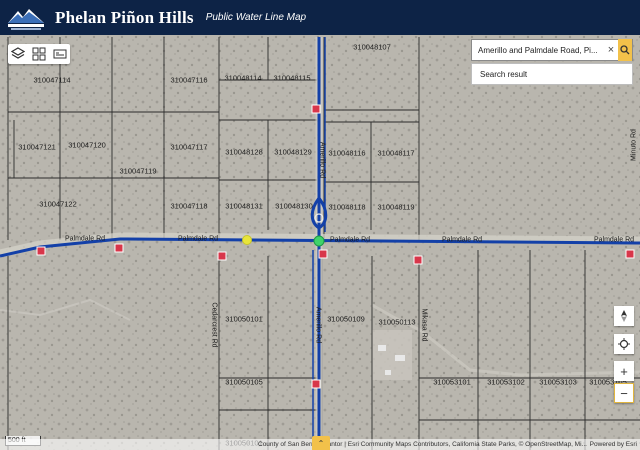 The height and width of the screenshot is (450, 640). What do you see at coordinates (504, 74) in the screenshot?
I see `search-result-label: Search result` at bounding box center [504, 74].